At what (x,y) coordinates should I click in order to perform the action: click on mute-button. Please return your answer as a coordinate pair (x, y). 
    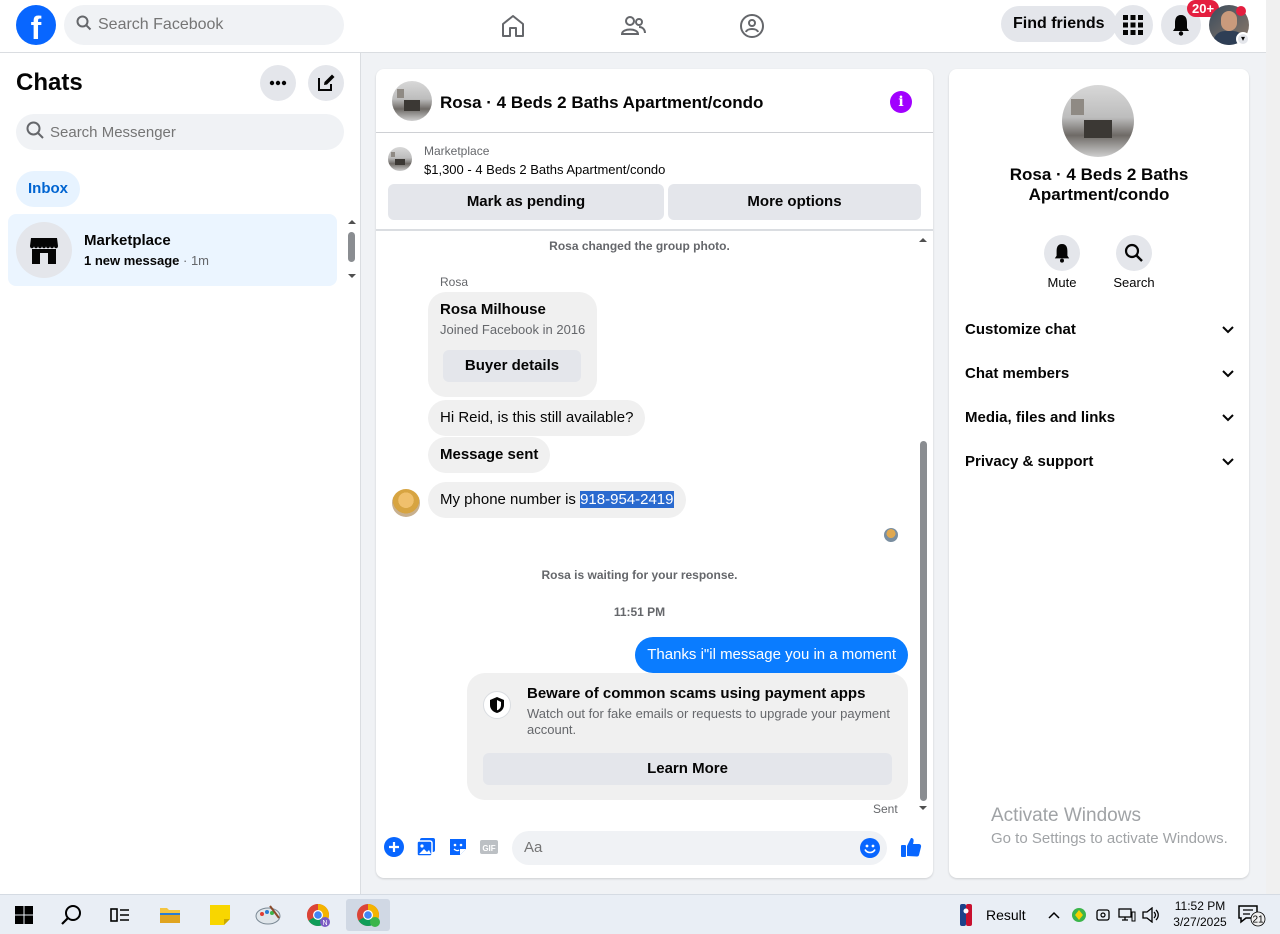
    Looking at the image, I should click on (1062, 253).